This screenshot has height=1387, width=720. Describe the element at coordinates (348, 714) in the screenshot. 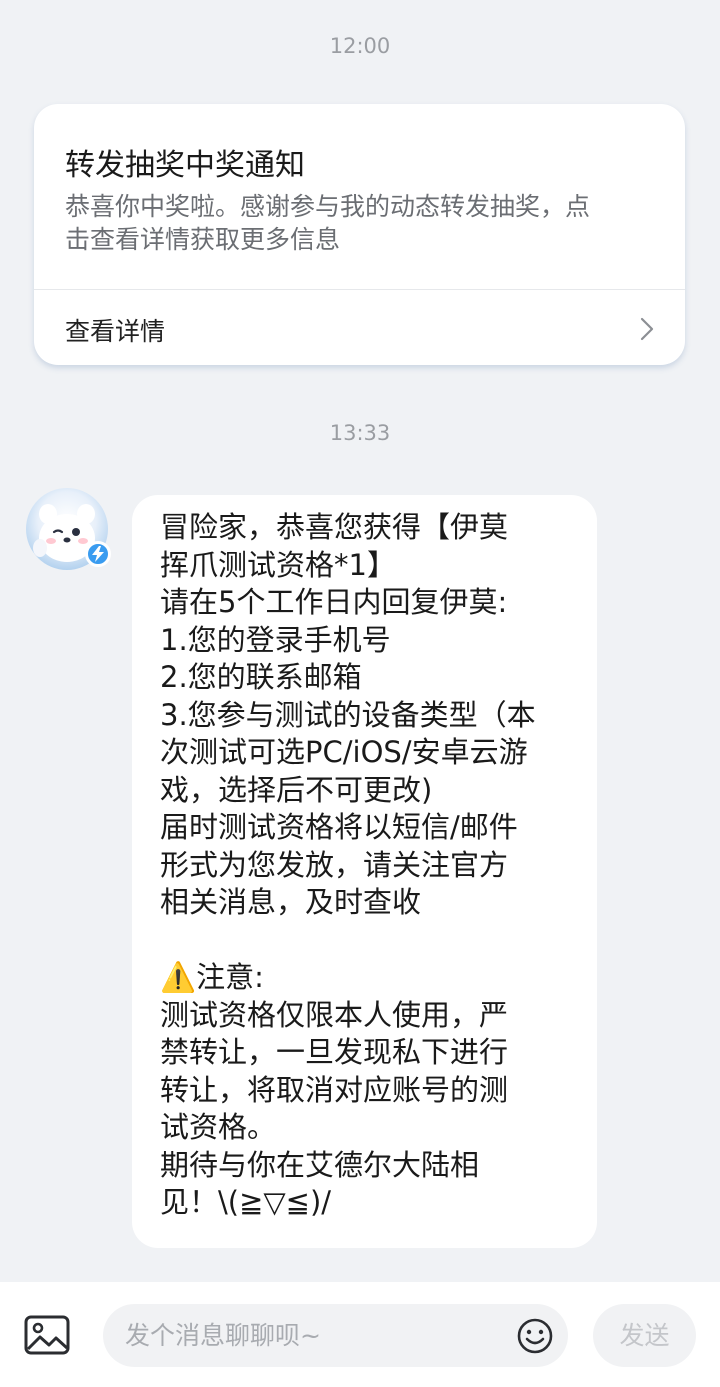

I see `message-line: 3.您参与测试的设备类型（本` at that location.